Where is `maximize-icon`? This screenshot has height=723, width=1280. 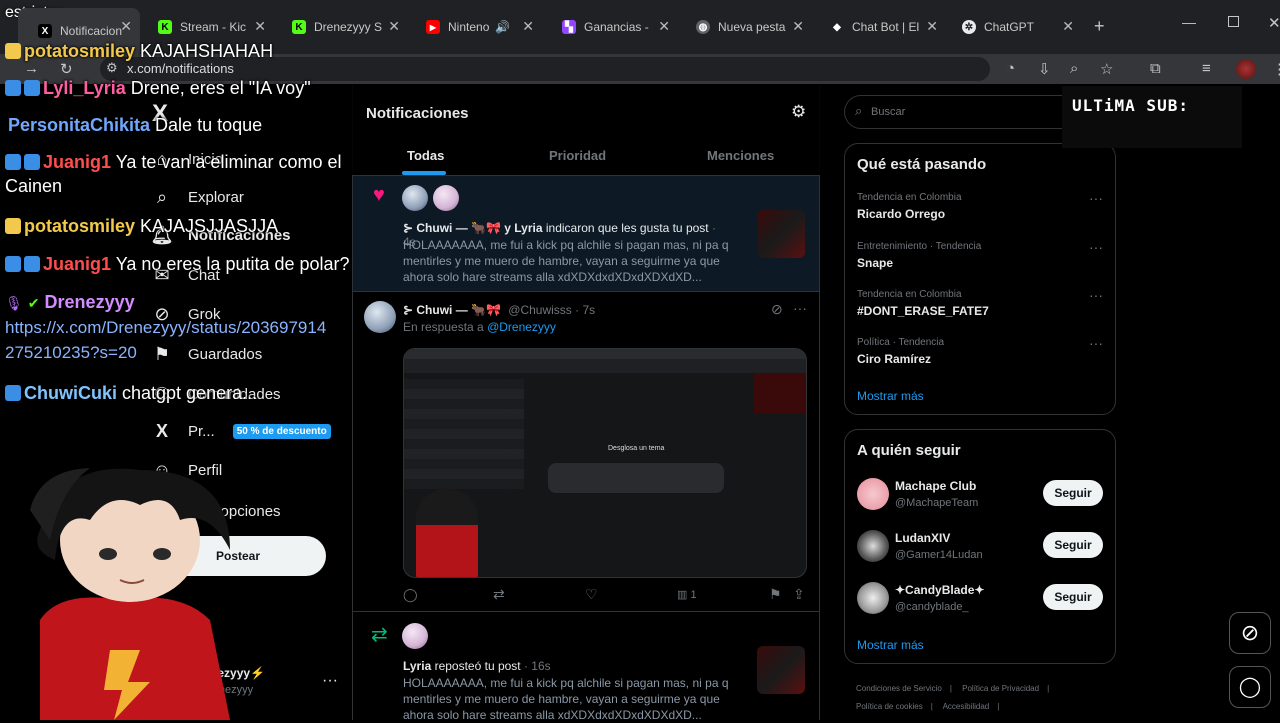
maximize-icon is located at coordinates (1233, 21).